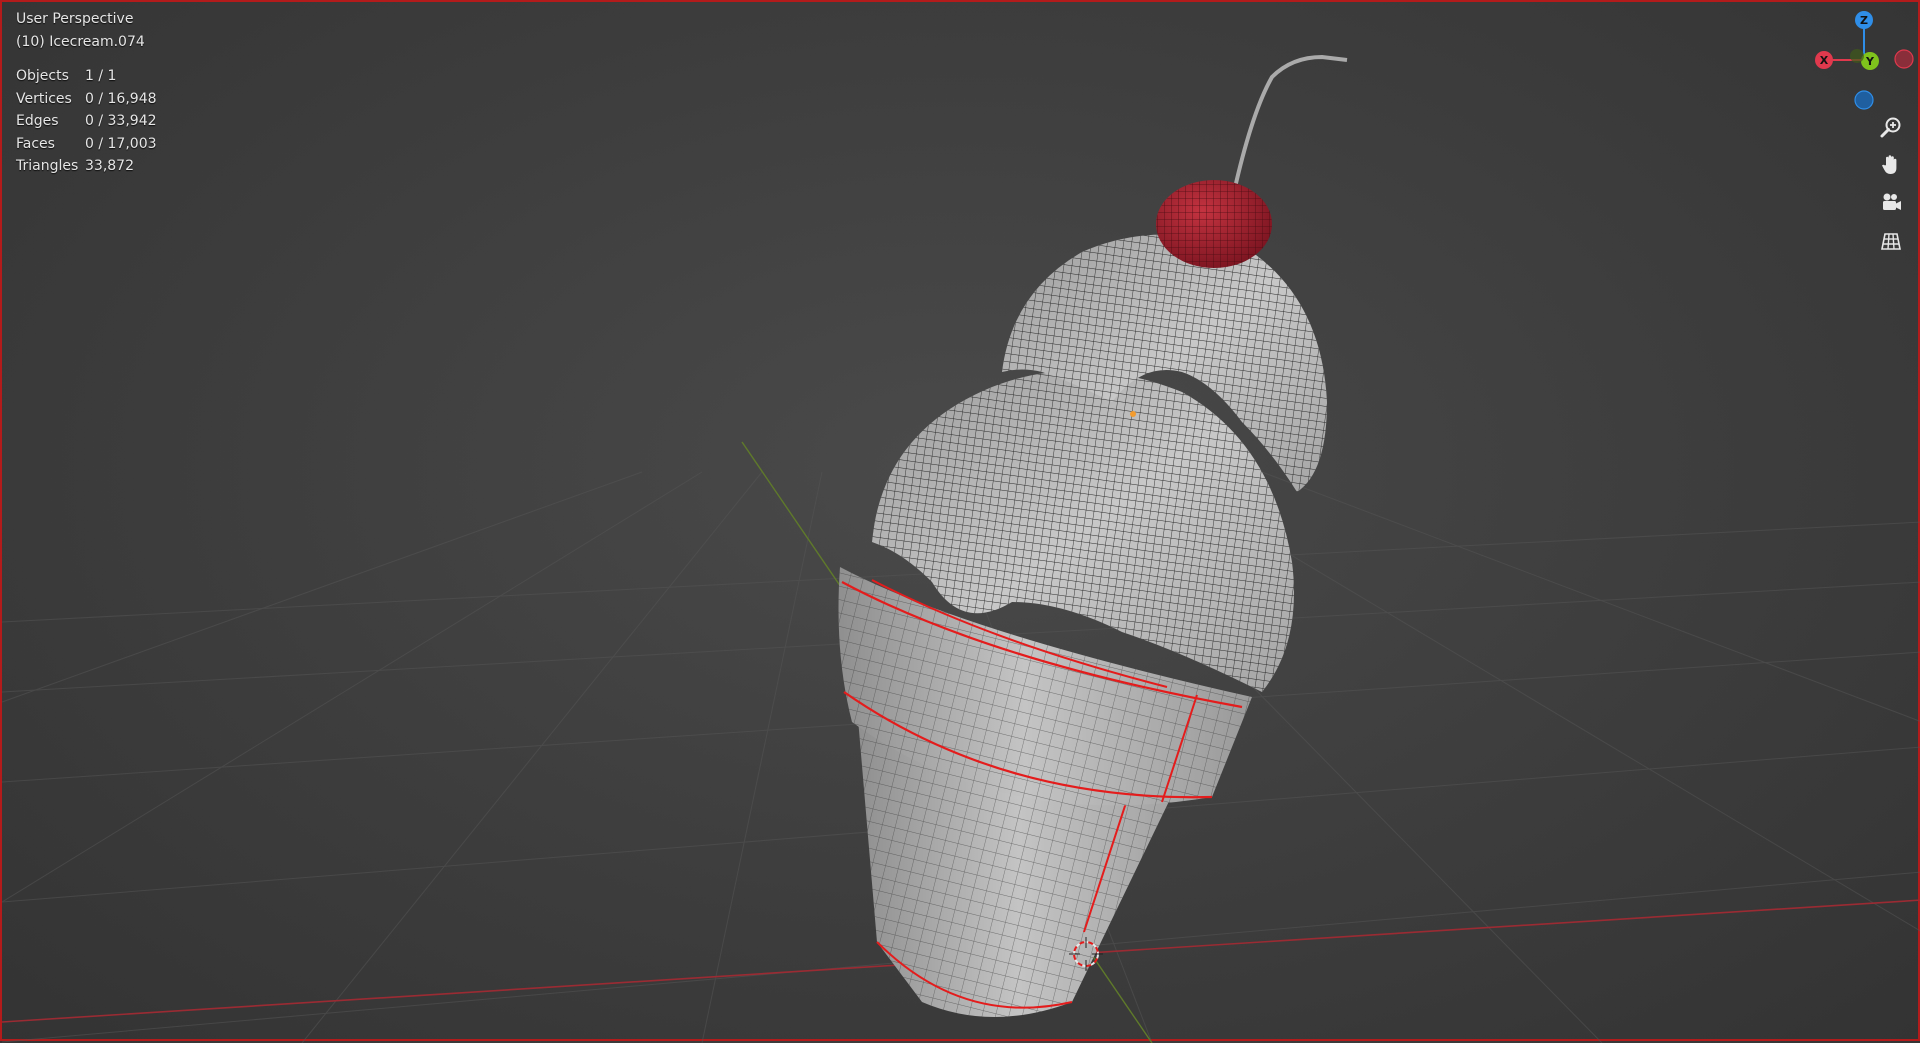  I want to click on gizmo-neg-x, so click(1904, 59).